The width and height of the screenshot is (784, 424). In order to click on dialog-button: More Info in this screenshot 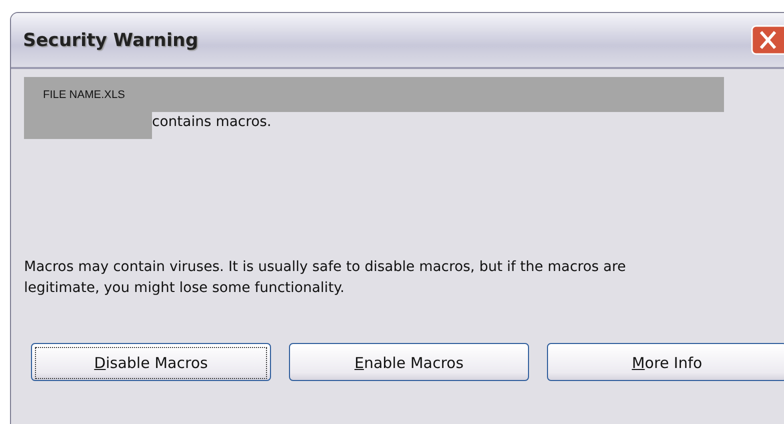, I will do `click(665, 362)`.